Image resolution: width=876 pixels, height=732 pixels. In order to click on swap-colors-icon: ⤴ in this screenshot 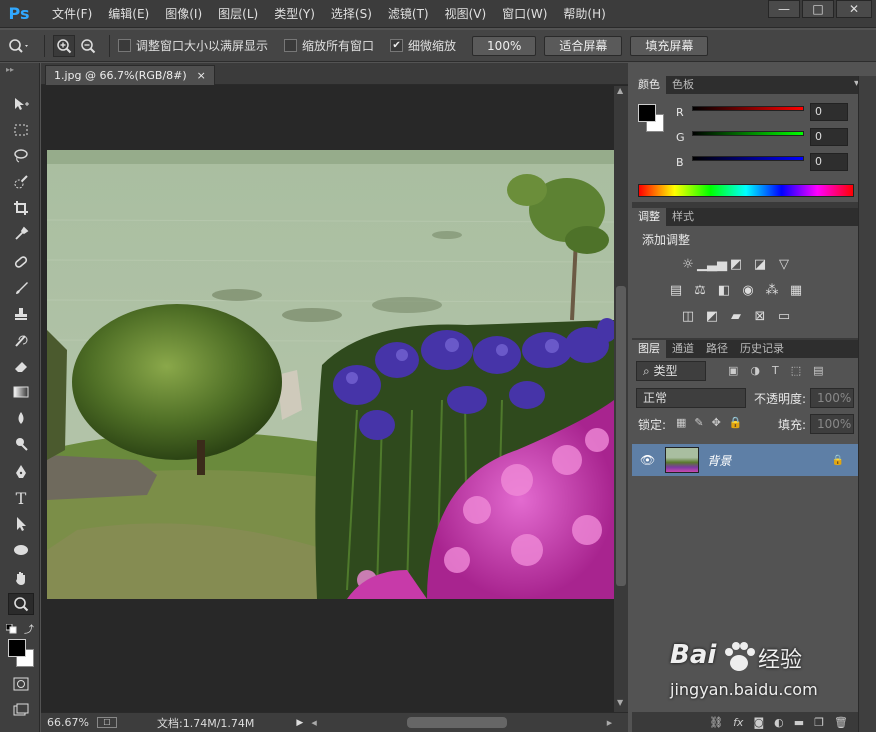, I will do `click(29, 628)`.